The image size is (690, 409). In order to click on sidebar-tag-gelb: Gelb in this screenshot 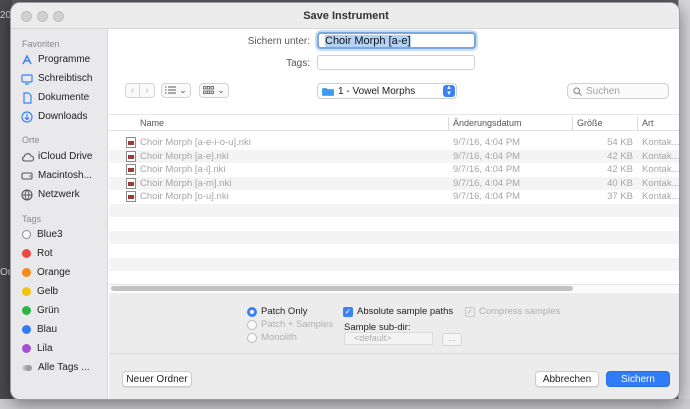, I will do `click(63, 291)`.